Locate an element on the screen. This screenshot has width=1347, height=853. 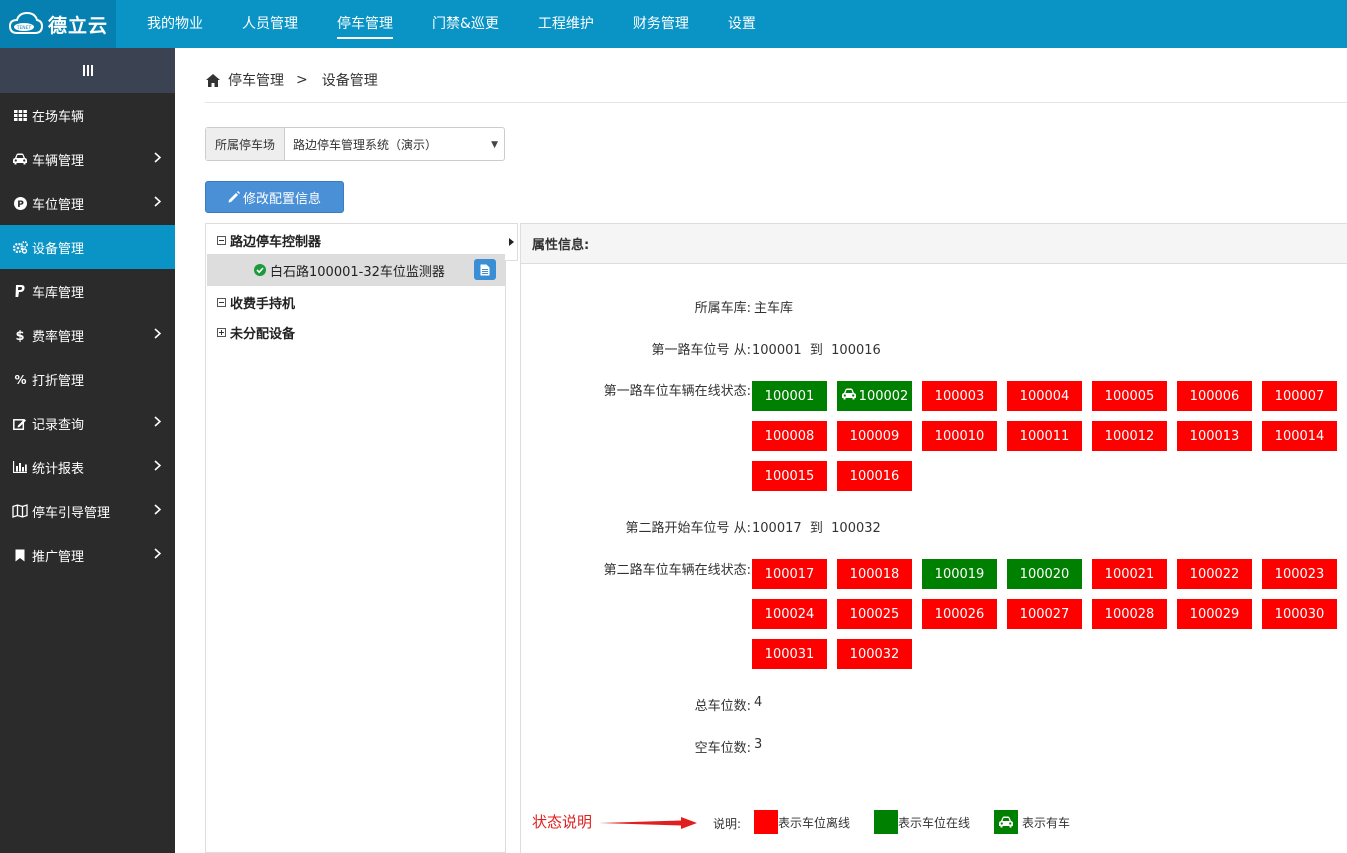
parking-spot-id: 100014 is located at coordinates (1299, 436).